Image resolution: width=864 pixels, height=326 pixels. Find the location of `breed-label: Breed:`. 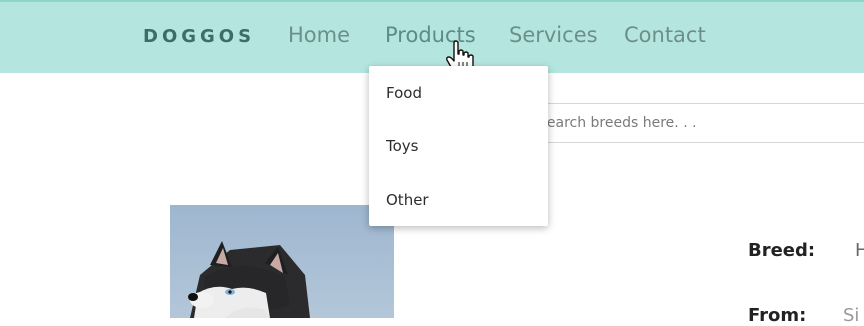

breed-label: Breed: is located at coordinates (782, 250).